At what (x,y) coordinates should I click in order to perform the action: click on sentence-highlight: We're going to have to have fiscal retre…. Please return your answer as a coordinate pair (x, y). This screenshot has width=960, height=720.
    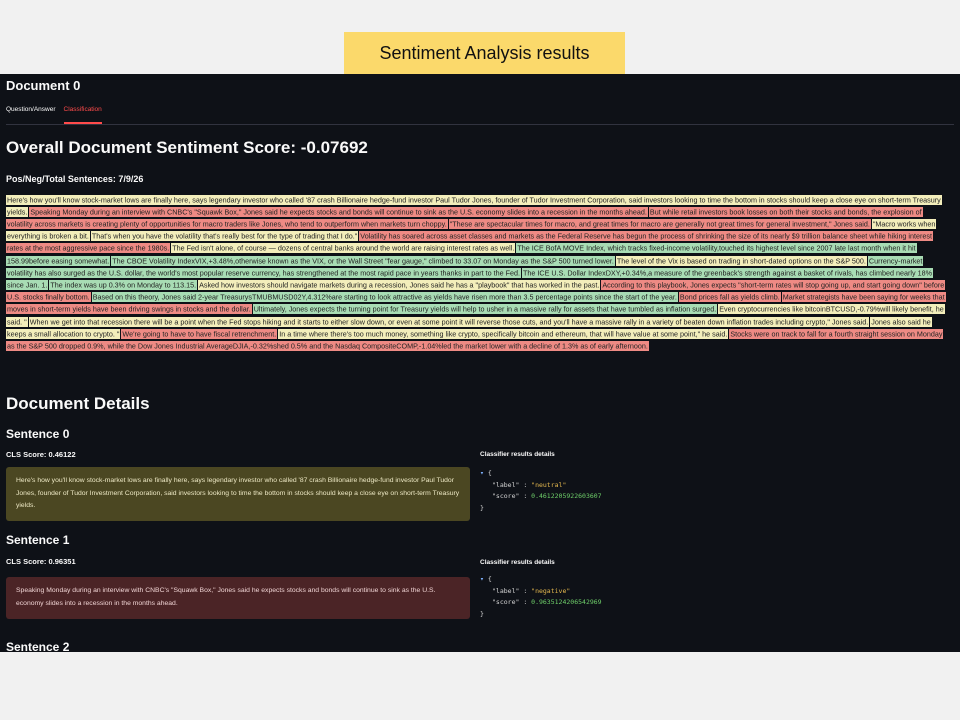
    Looking at the image, I should click on (199, 333).